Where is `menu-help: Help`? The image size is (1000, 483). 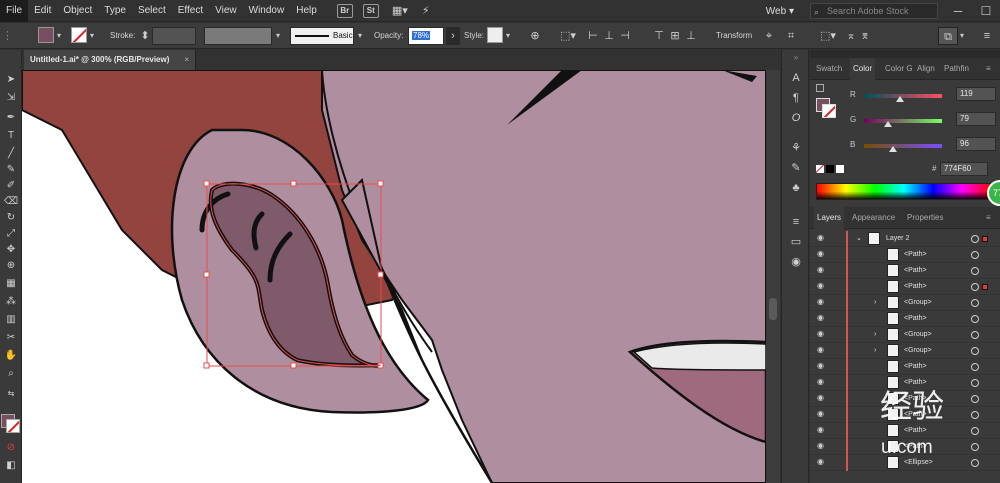
menu-help: Help is located at coordinates (306, 11).